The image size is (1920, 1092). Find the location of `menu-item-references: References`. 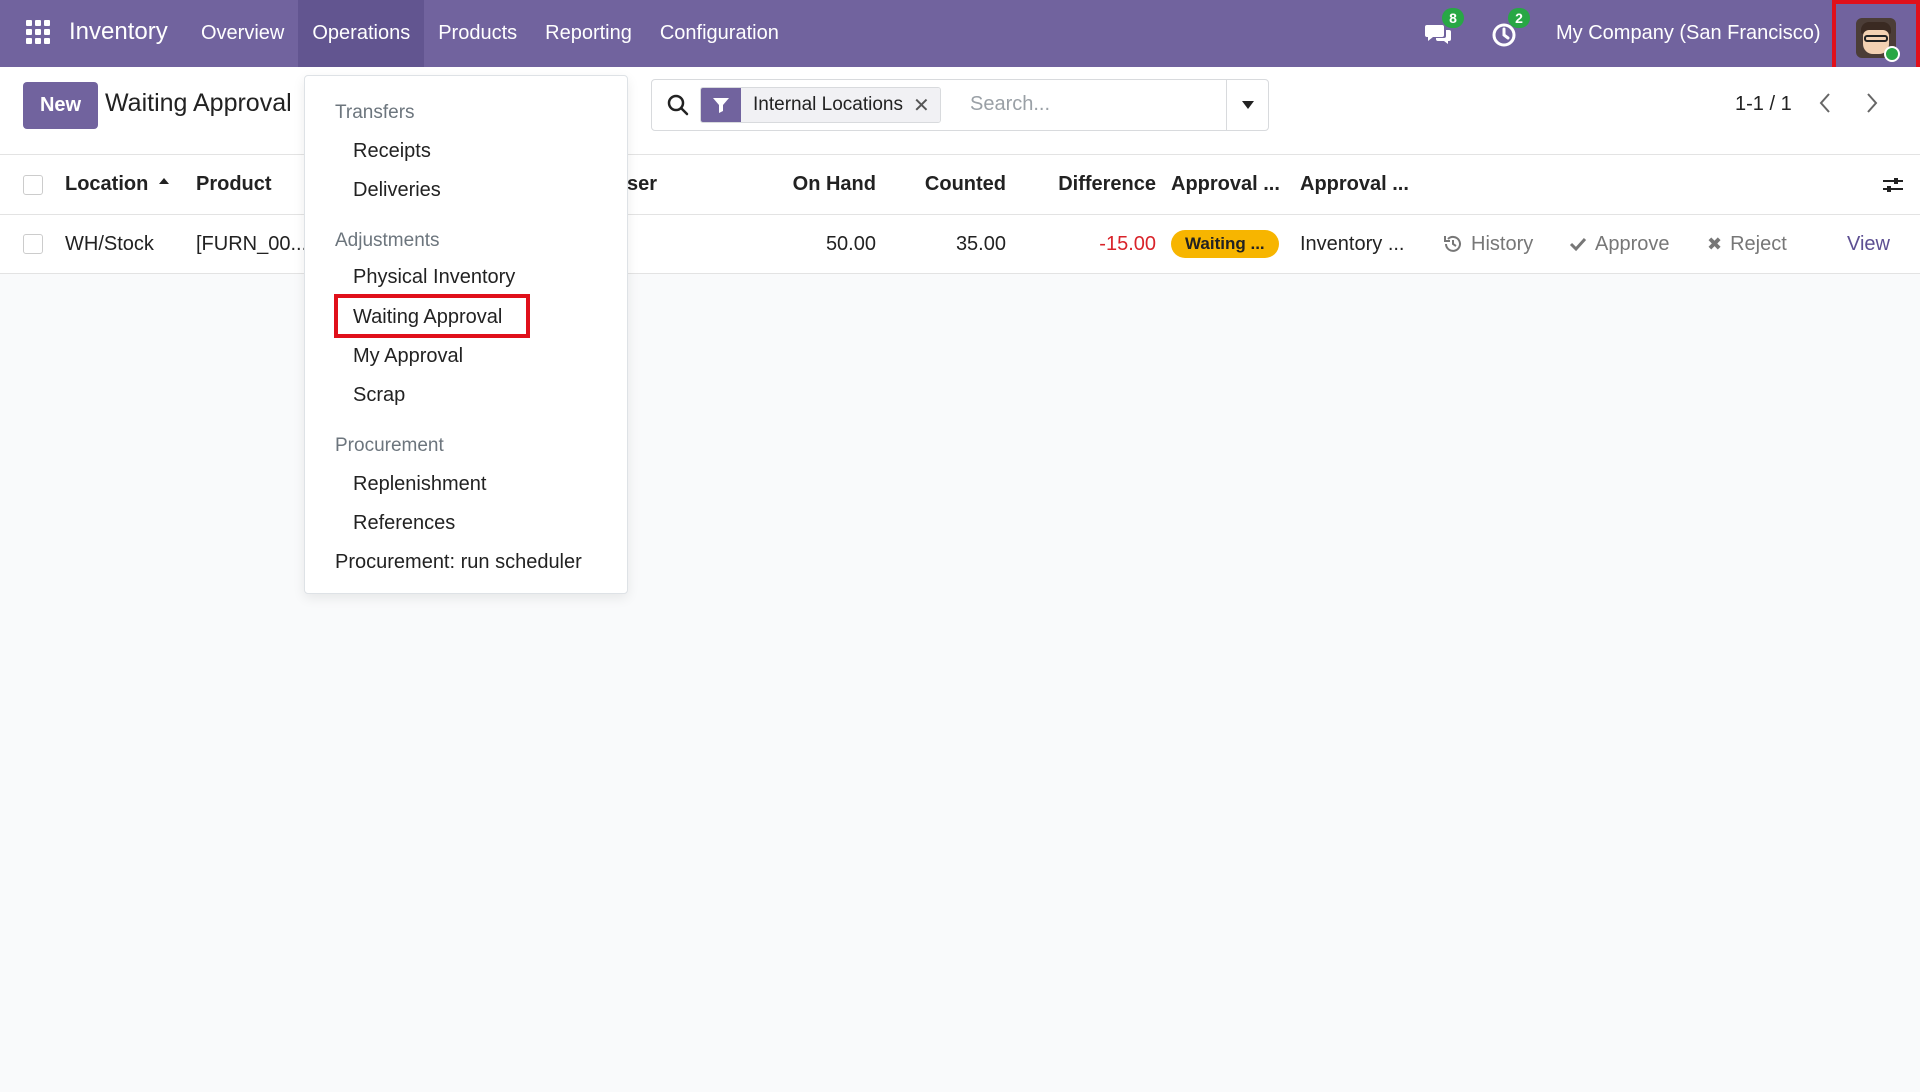

menu-item-references: References is located at coordinates (404, 523).